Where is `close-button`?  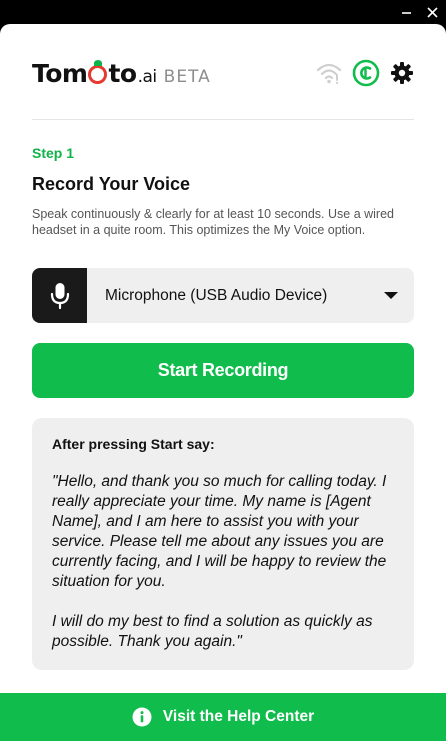 close-button is located at coordinates (432, 12).